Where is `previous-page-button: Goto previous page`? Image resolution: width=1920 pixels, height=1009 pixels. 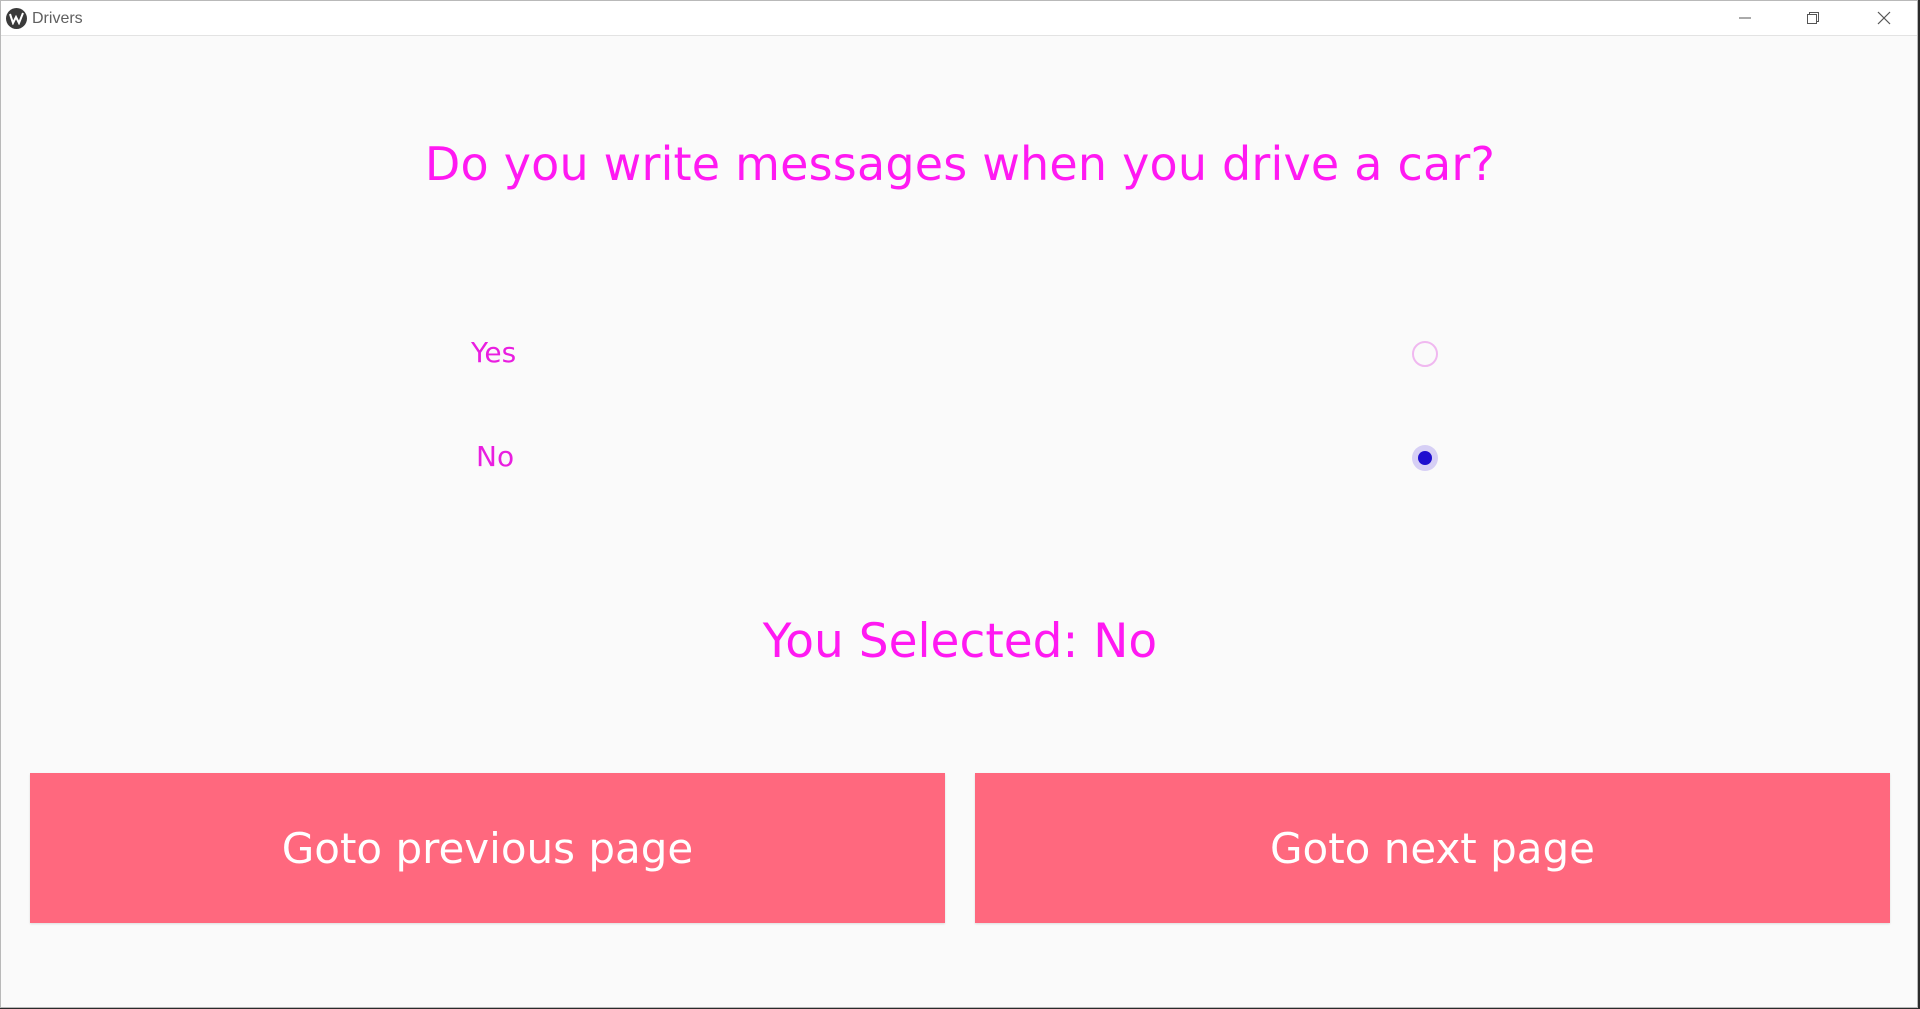
previous-page-button: Goto previous page is located at coordinates (487, 848).